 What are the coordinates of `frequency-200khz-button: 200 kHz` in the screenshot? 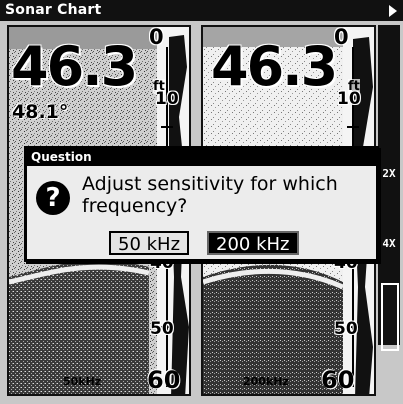 It's located at (253, 243).